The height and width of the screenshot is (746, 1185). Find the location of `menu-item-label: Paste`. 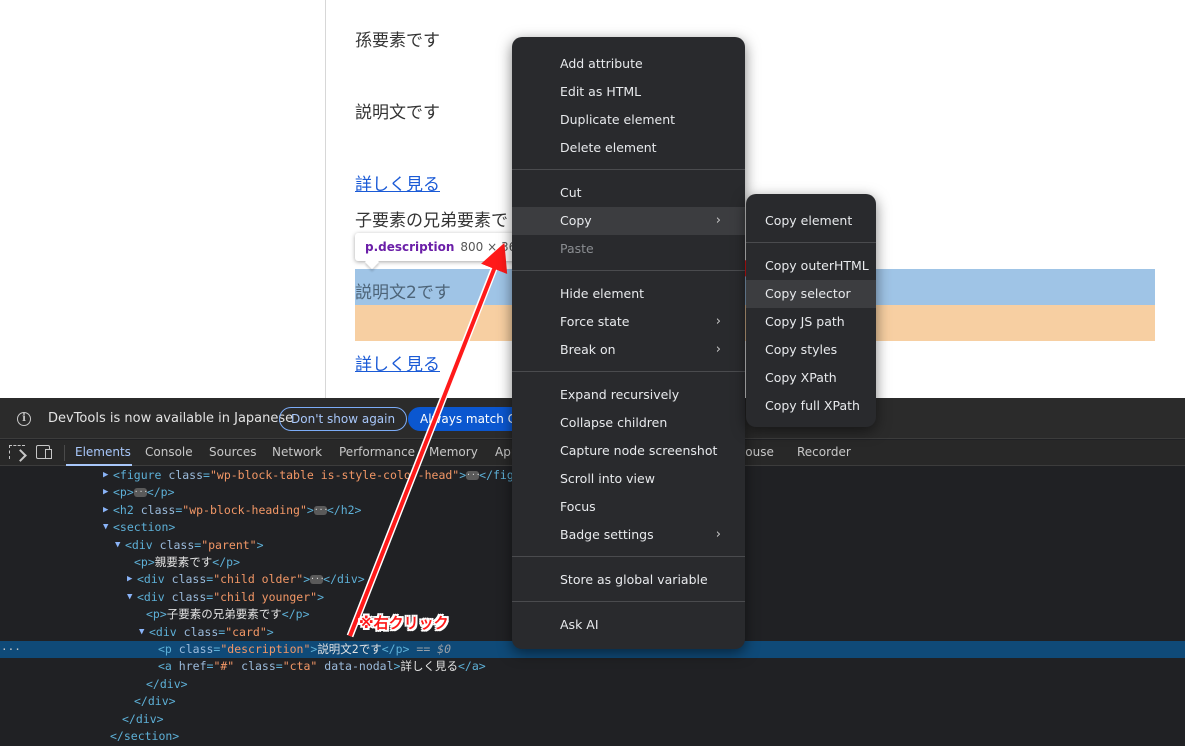

menu-item-label: Paste is located at coordinates (577, 248).